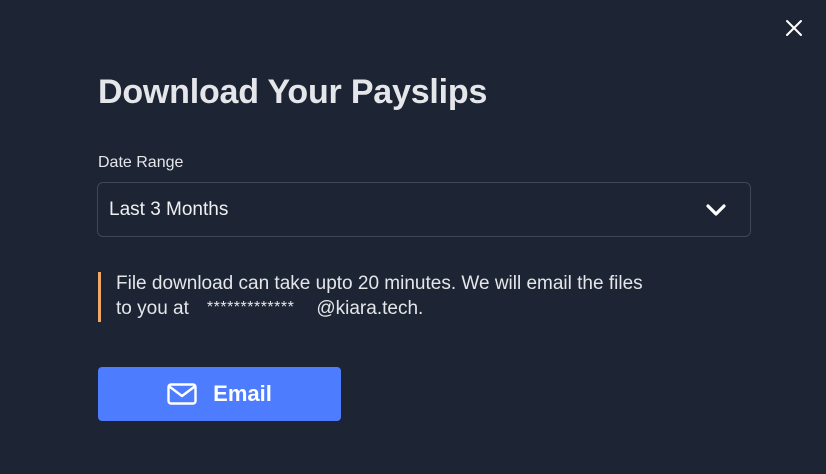 The image size is (826, 474). I want to click on email-domain: @kiara.tech., so click(370, 308).